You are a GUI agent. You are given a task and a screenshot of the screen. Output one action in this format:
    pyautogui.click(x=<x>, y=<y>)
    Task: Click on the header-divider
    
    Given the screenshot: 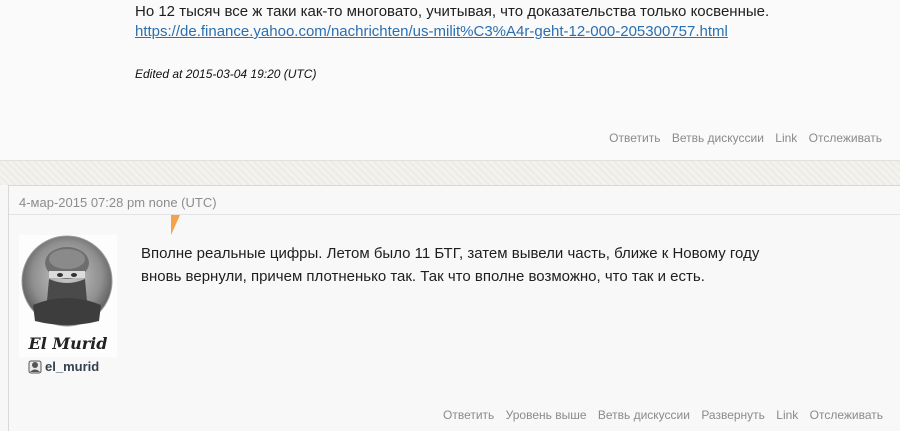 What is the action you would take?
    pyautogui.click(x=454, y=214)
    